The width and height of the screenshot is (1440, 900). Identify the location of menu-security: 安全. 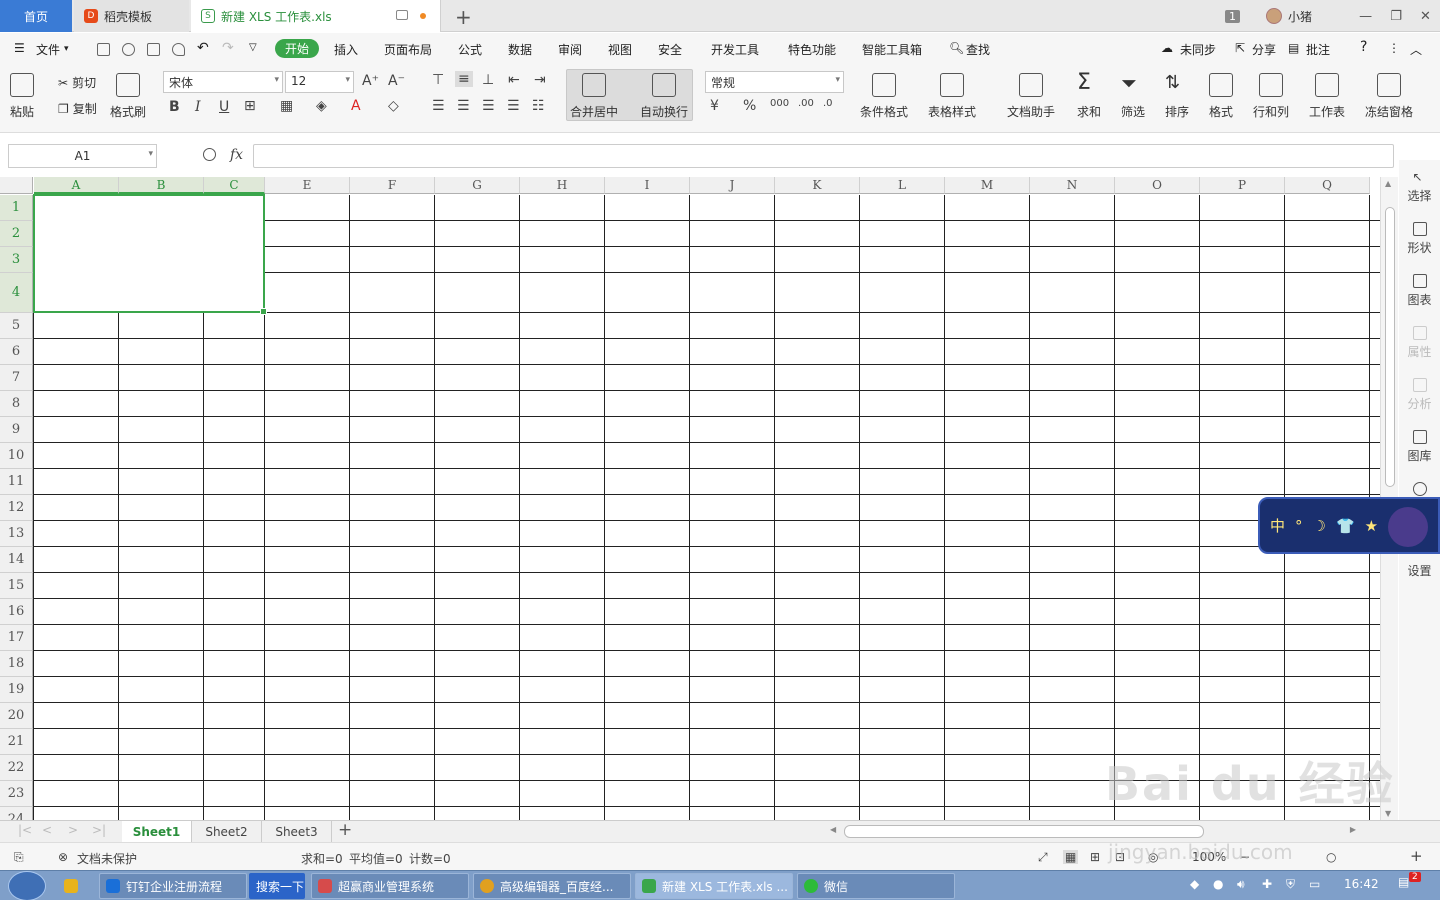
(670, 49).